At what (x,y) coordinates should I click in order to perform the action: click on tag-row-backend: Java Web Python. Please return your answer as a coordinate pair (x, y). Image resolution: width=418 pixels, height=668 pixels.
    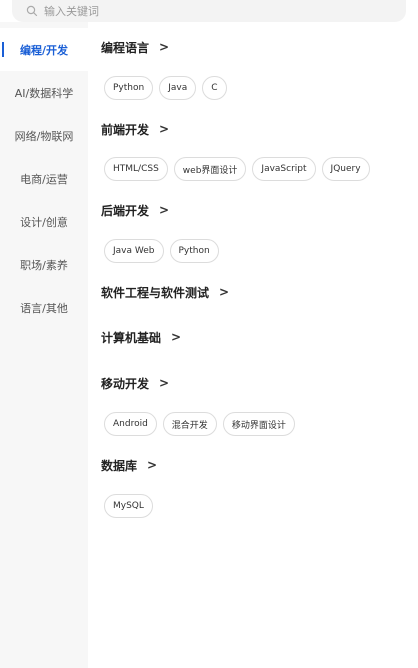
    Looking at the image, I should click on (161, 251).